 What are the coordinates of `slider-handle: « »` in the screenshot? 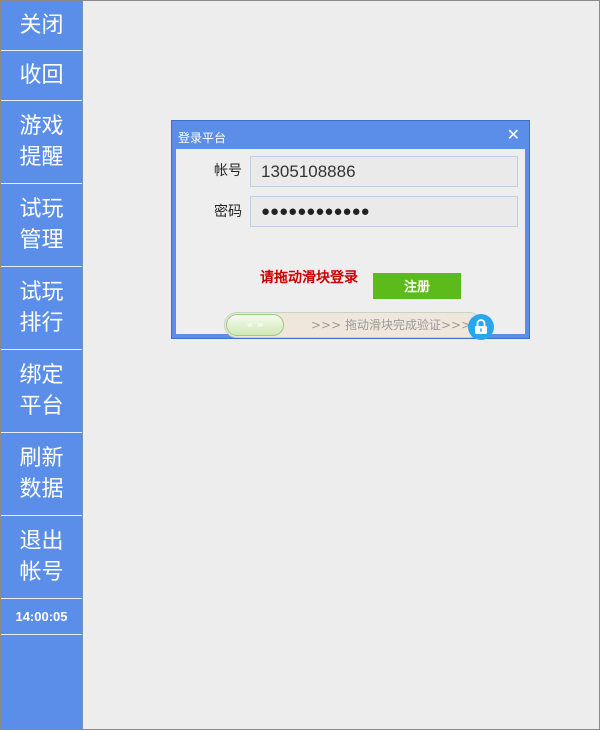 It's located at (255, 325).